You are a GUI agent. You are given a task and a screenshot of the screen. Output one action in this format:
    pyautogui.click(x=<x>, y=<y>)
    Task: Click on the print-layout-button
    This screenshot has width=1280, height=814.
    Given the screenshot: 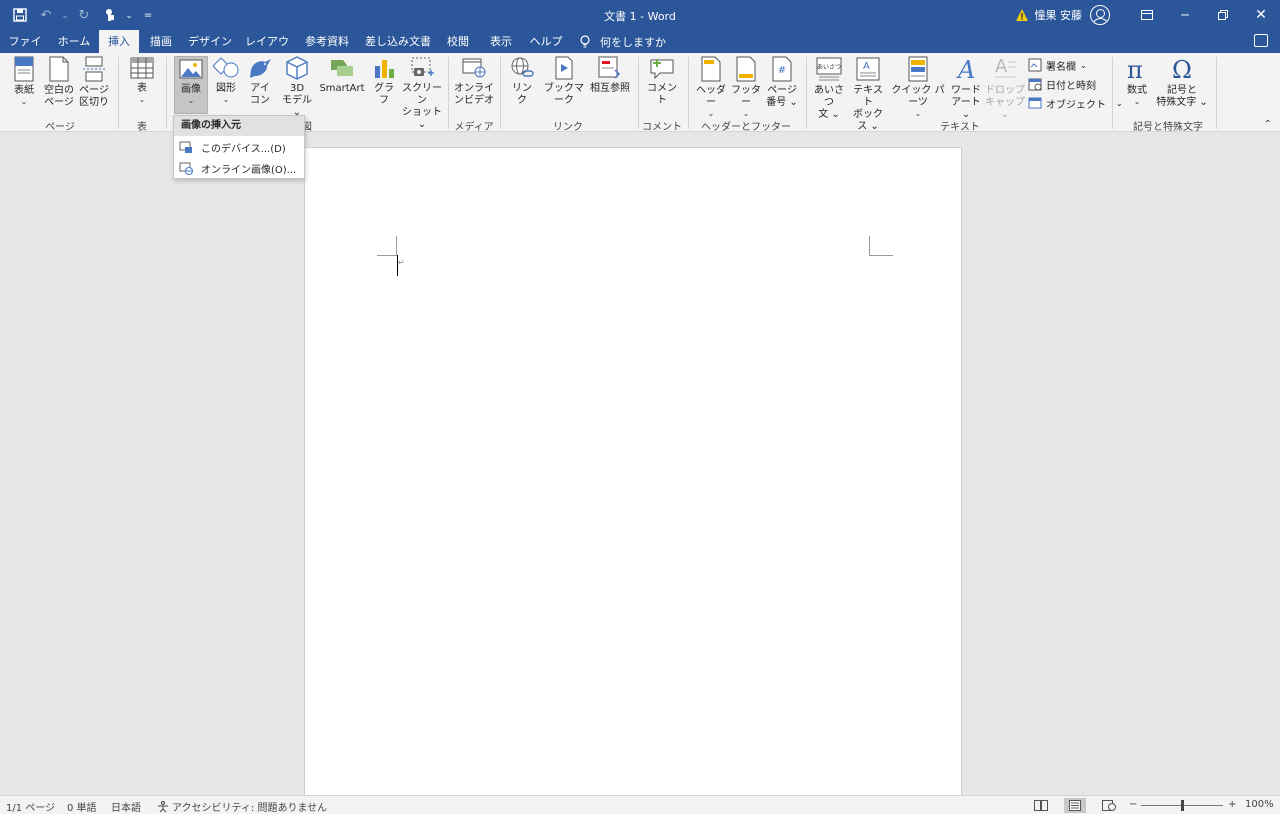 What is the action you would take?
    pyautogui.click(x=1075, y=805)
    